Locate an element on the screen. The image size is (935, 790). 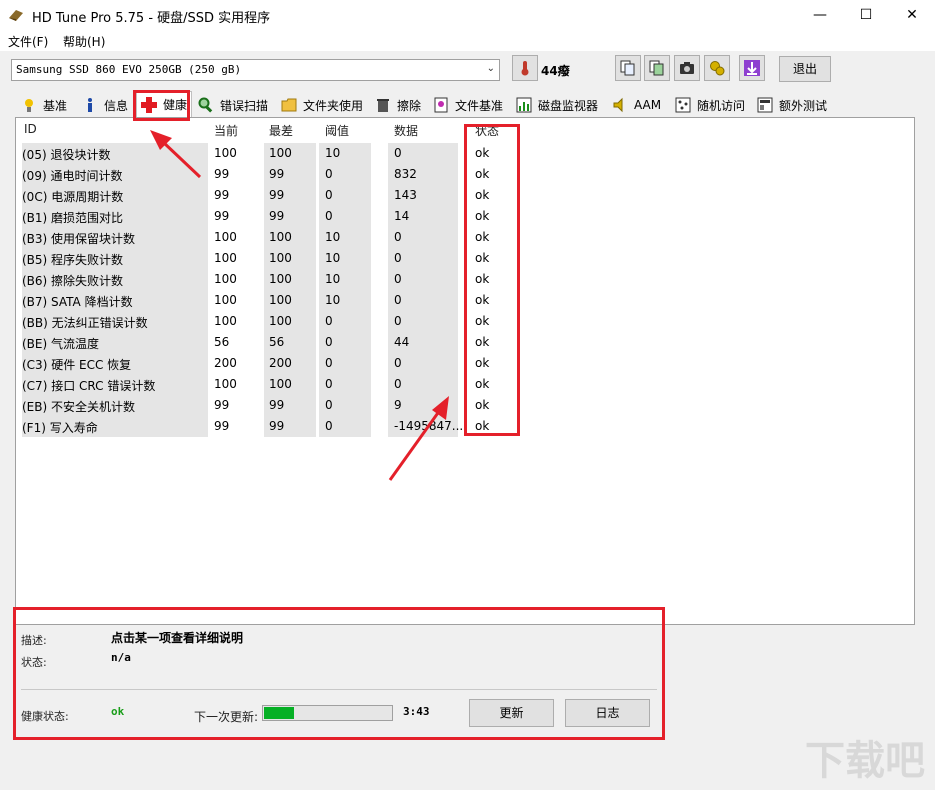
tab-label: 文件基准 is located at coordinates (479, 105).